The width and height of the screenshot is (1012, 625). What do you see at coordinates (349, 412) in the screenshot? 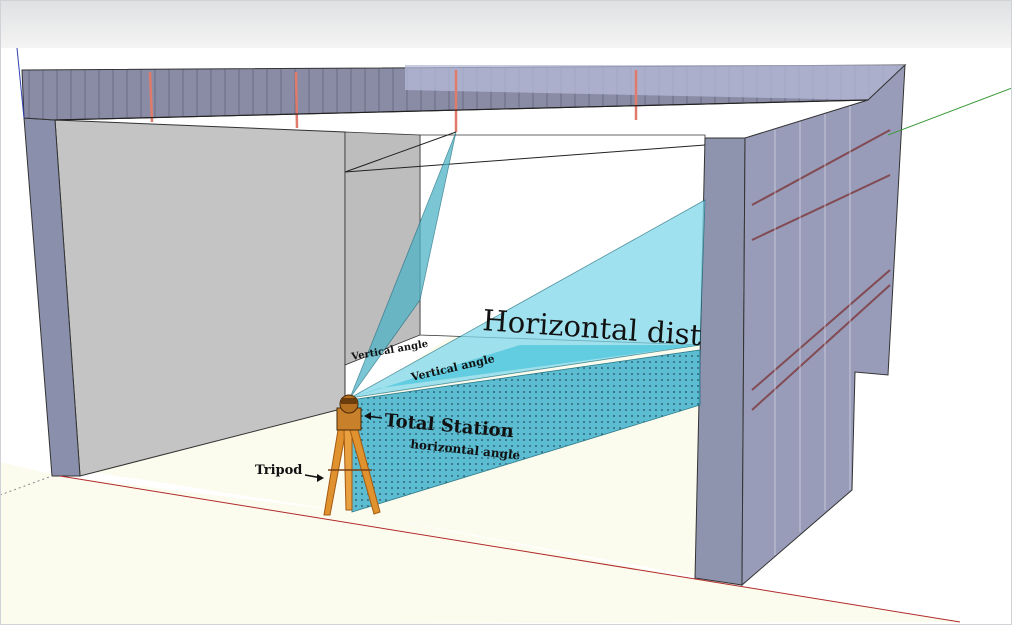
I see `total-station-instrument` at bounding box center [349, 412].